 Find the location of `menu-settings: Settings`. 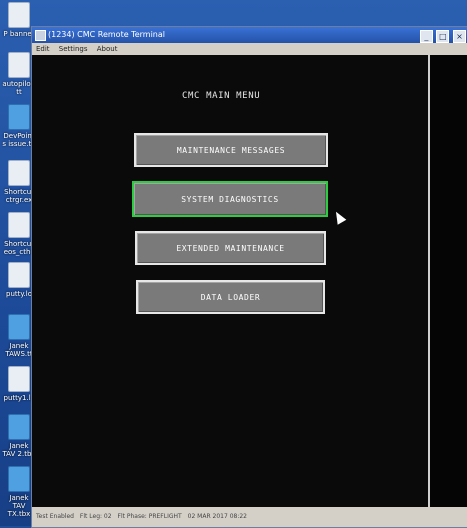

menu-settings: Settings is located at coordinates (73, 49).